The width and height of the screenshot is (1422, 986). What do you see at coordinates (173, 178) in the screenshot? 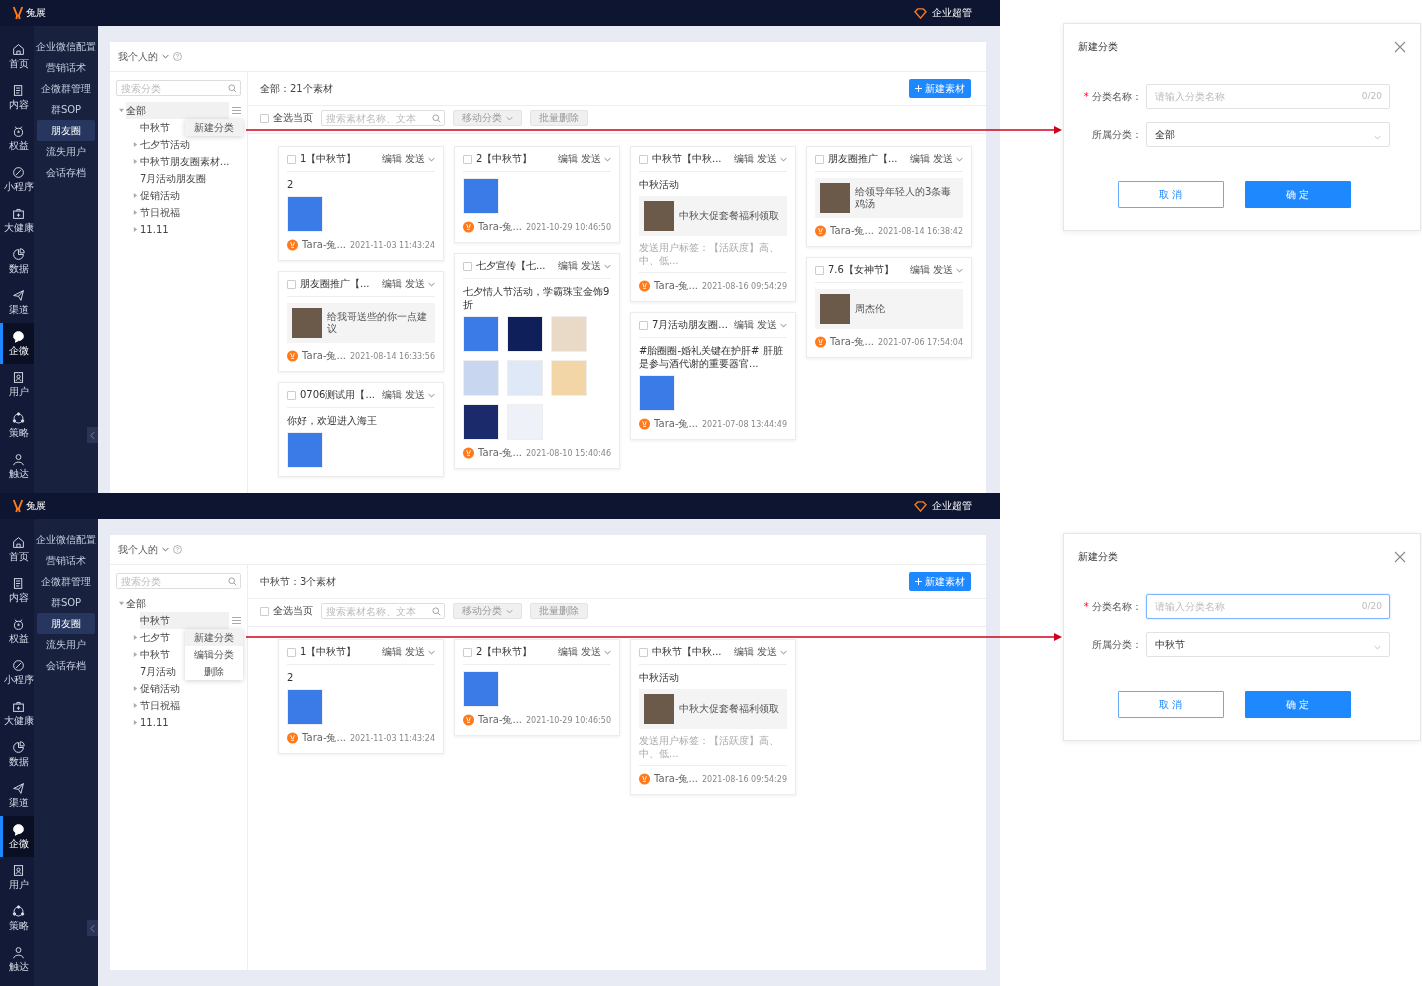
I see `tree-item: 7月活动朋友圈` at bounding box center [173, 178].